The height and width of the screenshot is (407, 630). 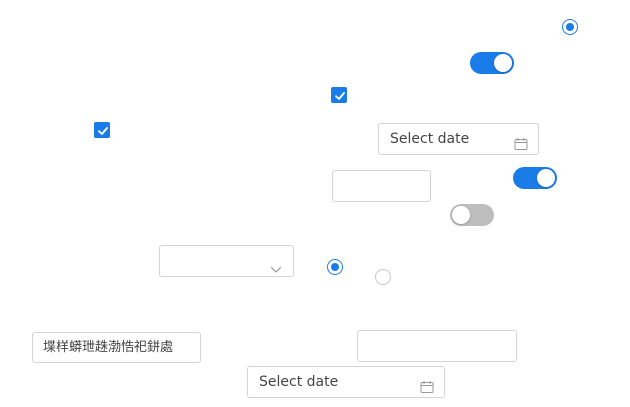 I want to click on date-picker-1: Select date, so click(x=458, y=139).